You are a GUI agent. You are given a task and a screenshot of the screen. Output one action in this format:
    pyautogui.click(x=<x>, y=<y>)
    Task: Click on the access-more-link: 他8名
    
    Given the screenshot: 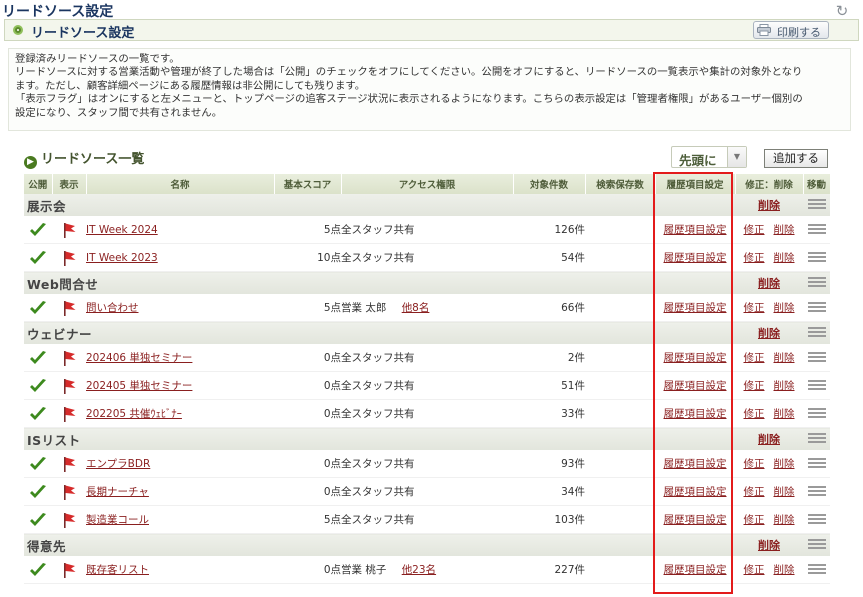 What is the action you would take?
    pyautogui.click(x=416, y=308)
    